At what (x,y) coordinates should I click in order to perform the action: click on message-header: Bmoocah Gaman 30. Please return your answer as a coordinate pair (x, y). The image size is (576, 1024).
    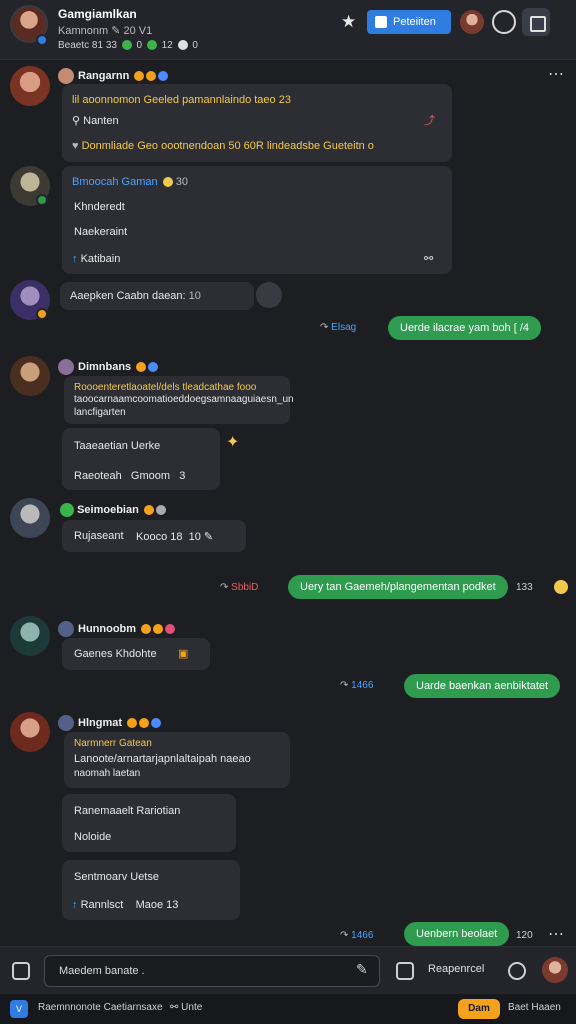
    Looking at the image, I should click on (130, 182).